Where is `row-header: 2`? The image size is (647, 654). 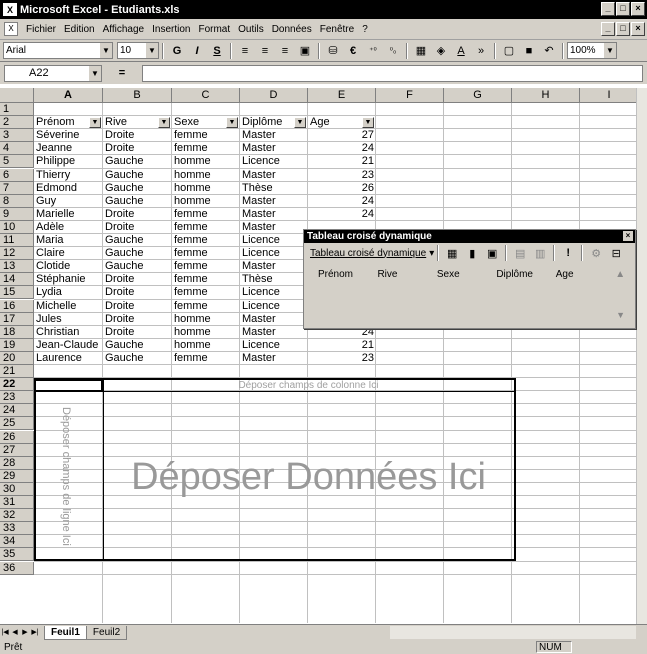
row-header: 2 is located at coordinates (17, 123).